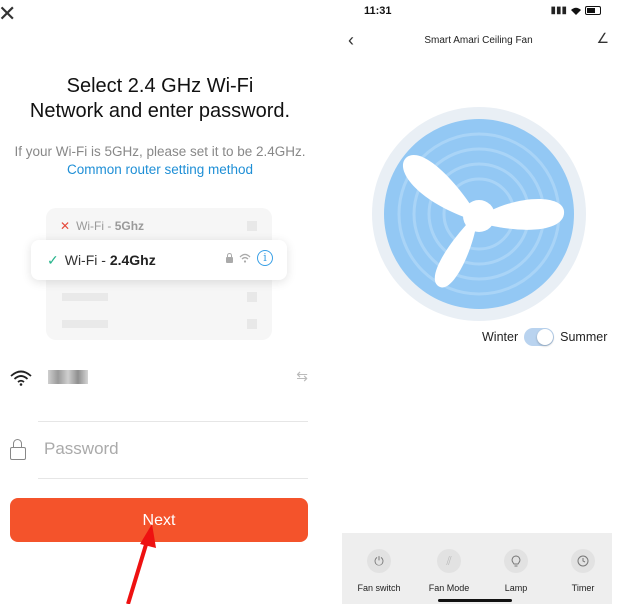  I want to click on season-toggle-row: Winter Summer, so click(544, 337).